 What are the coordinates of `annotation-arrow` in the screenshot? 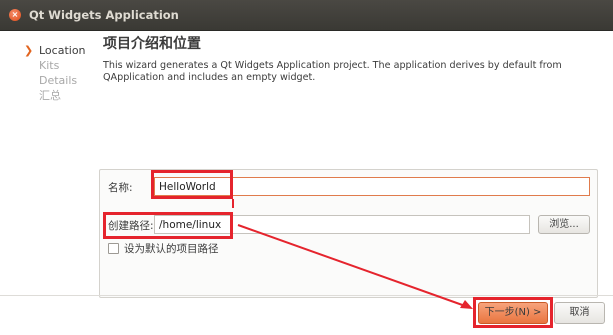 It's located at (352, 254).